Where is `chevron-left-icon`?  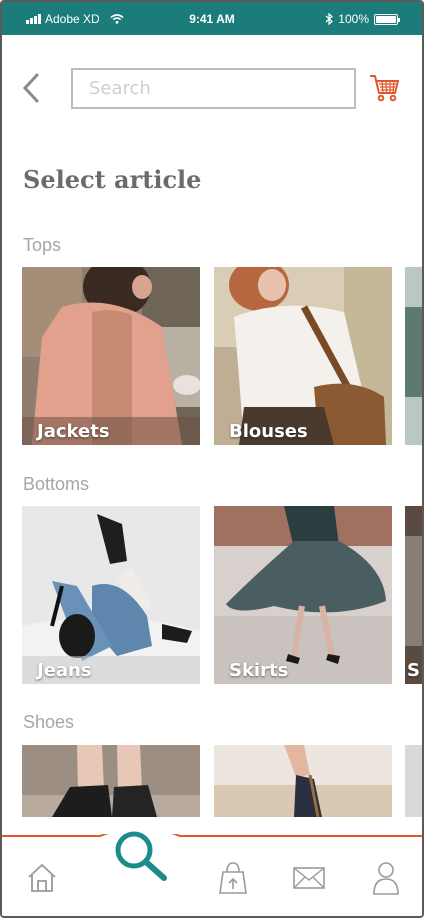 chevron-left-icon is located at coordinates (31, 88).